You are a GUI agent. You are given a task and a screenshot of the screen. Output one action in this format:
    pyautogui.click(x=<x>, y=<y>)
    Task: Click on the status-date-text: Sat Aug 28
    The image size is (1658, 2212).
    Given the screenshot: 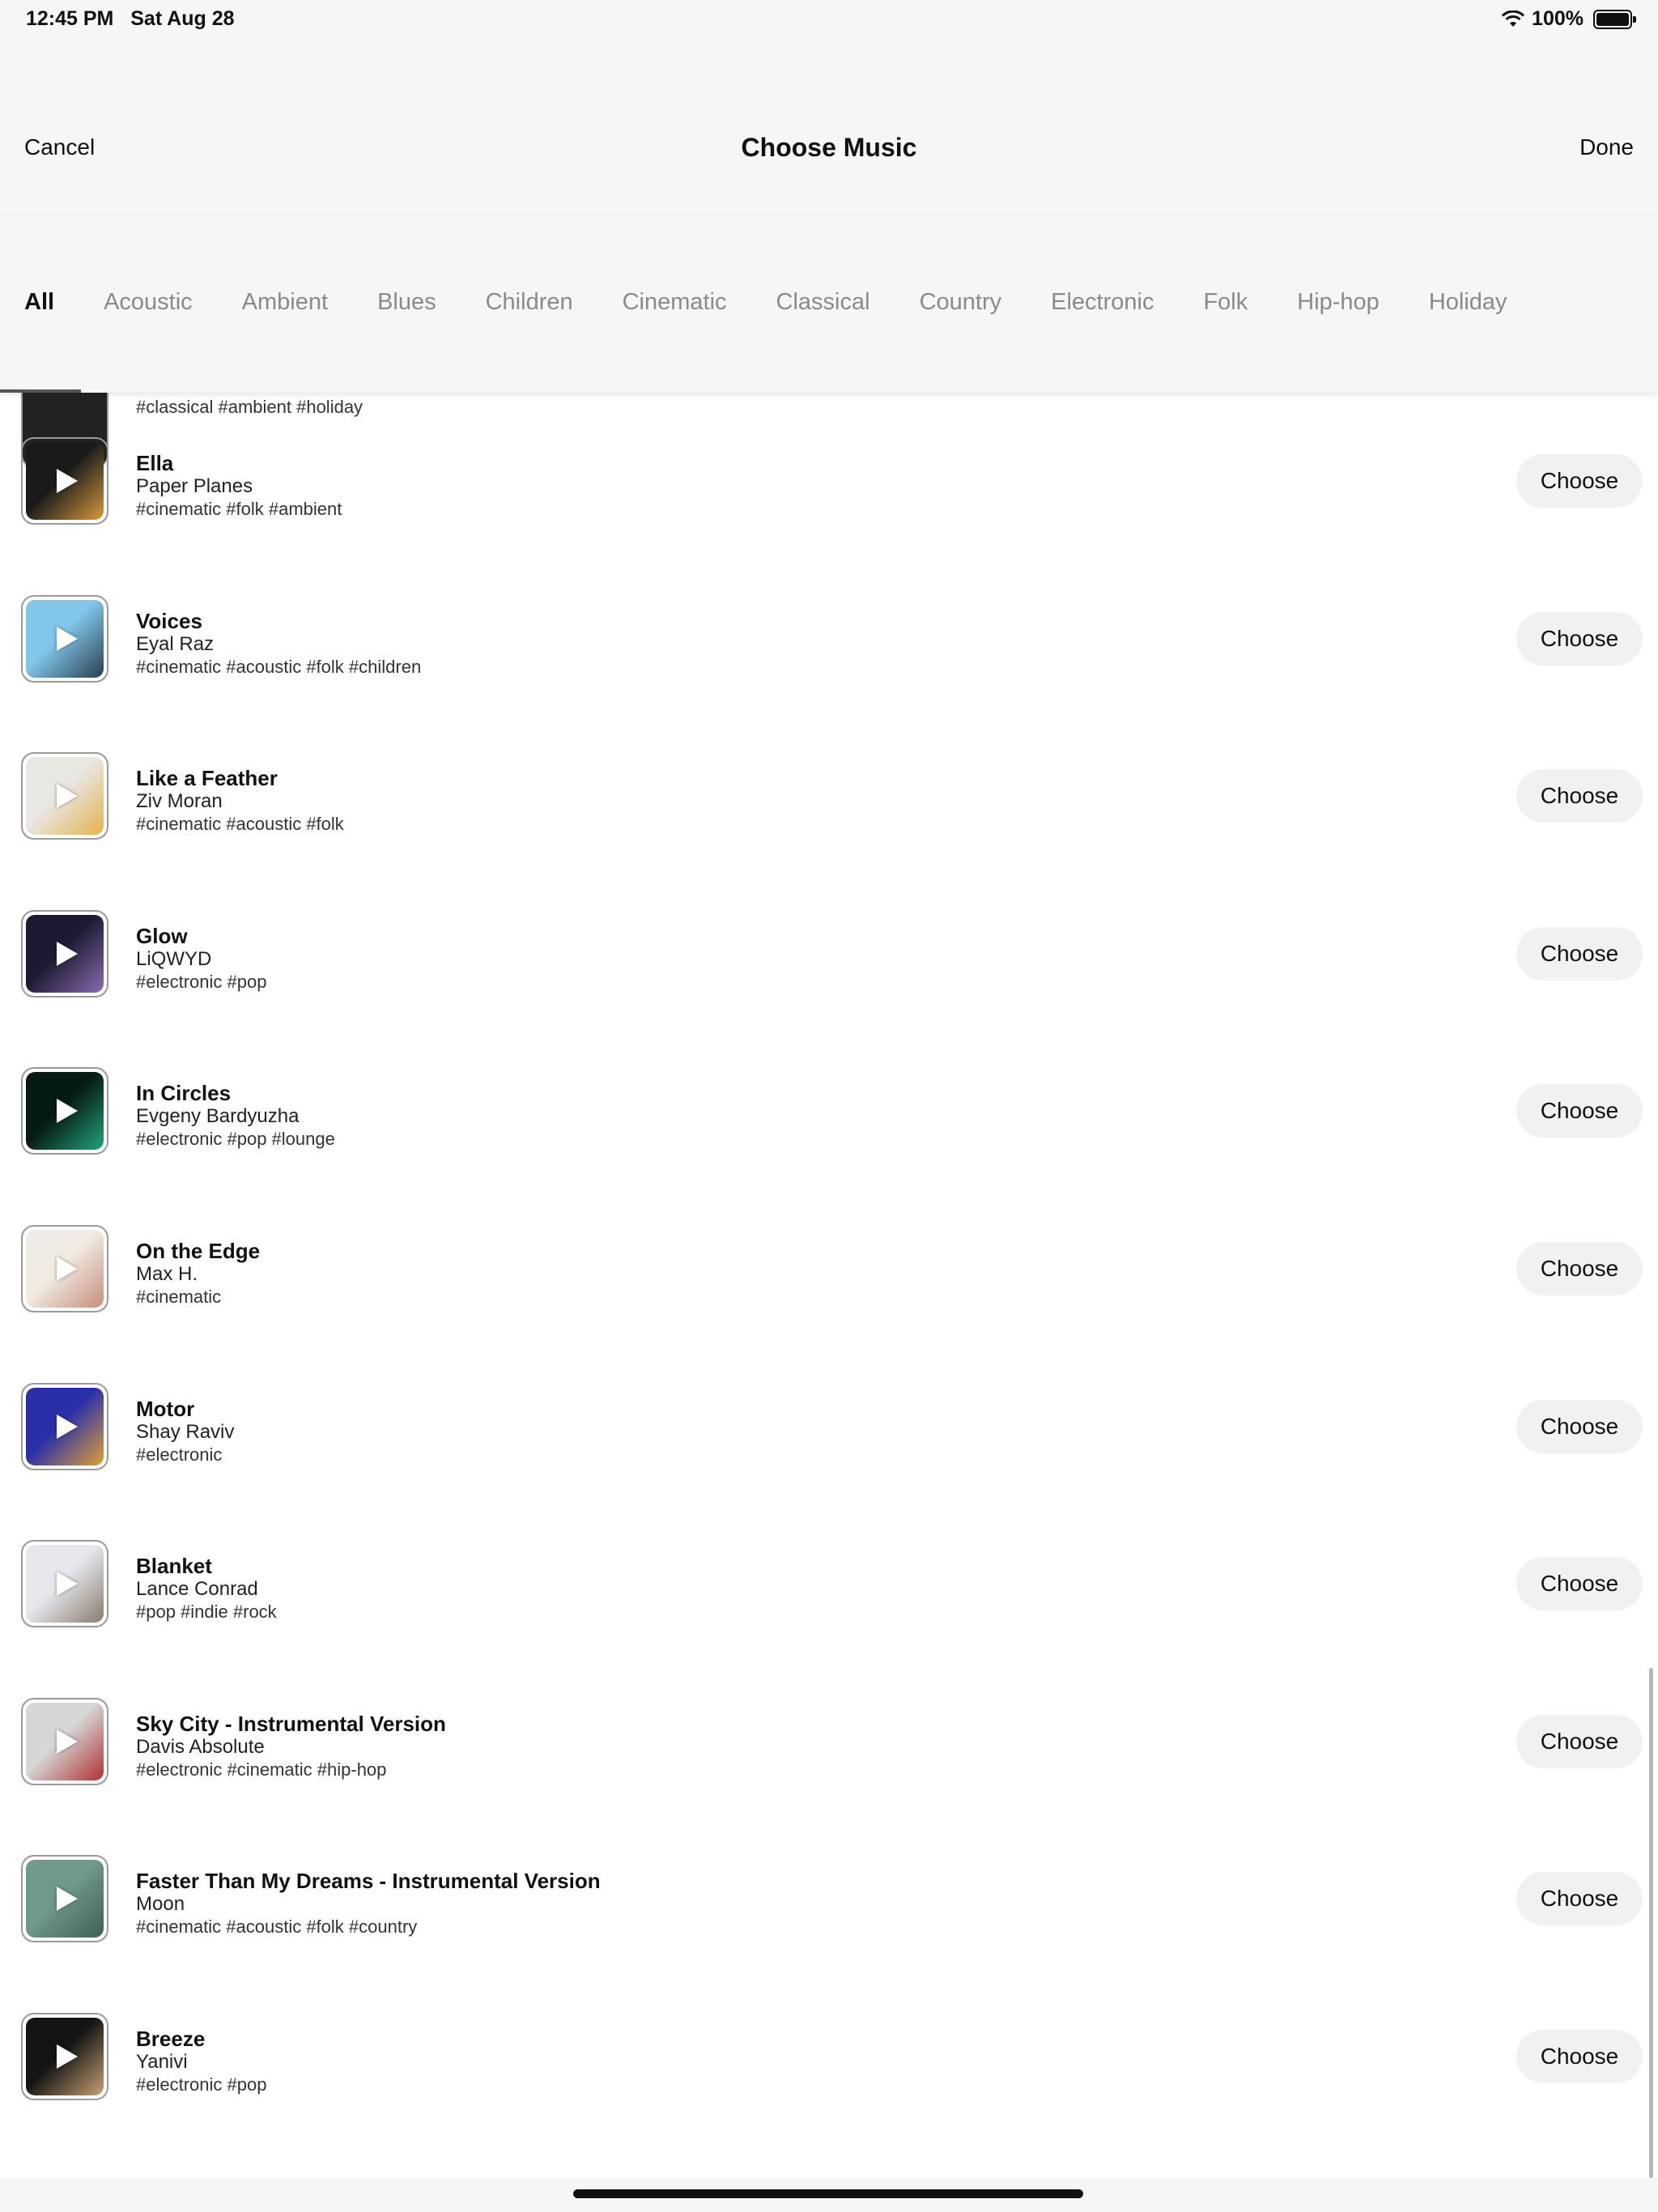 What is the action you would take?
    pyautogui.click(x=182, y=19)
    